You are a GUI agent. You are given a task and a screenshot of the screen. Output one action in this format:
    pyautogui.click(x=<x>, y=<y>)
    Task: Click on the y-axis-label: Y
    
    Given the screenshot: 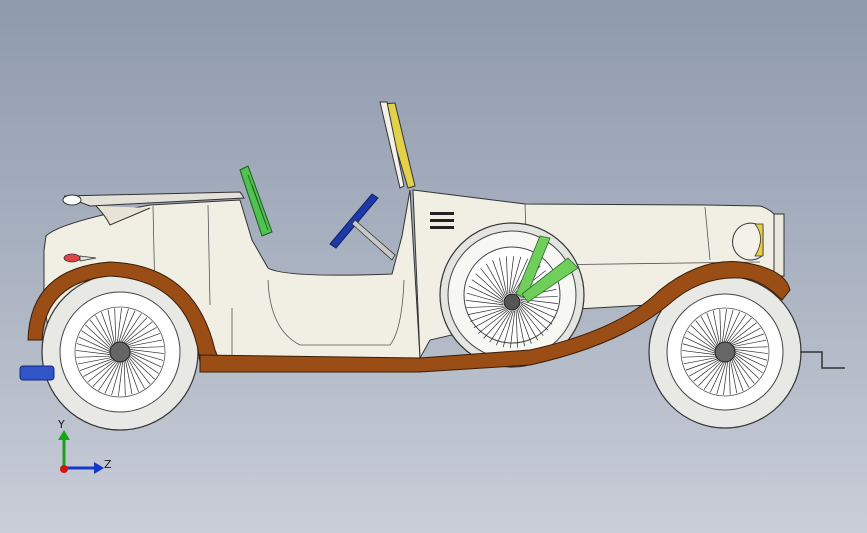 What is the action you would take?
    pyautogui.click(x=61, y=424)
    